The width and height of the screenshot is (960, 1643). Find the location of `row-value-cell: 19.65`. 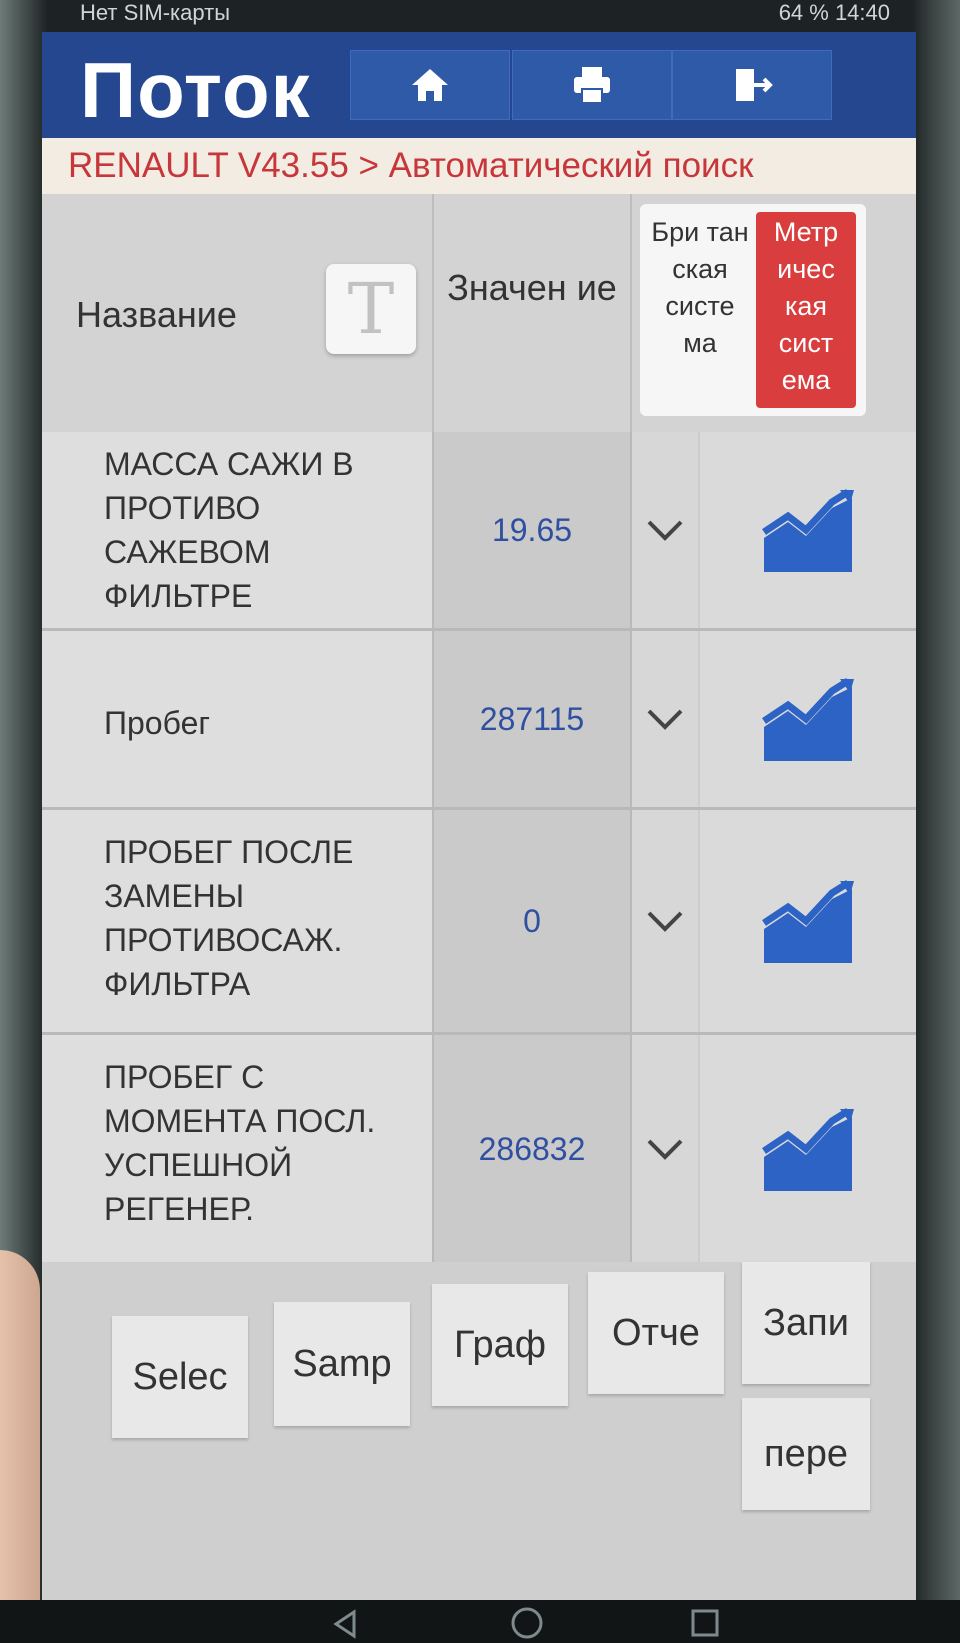

row-value-cell: 19.65 is located at coordinates (533, 530).